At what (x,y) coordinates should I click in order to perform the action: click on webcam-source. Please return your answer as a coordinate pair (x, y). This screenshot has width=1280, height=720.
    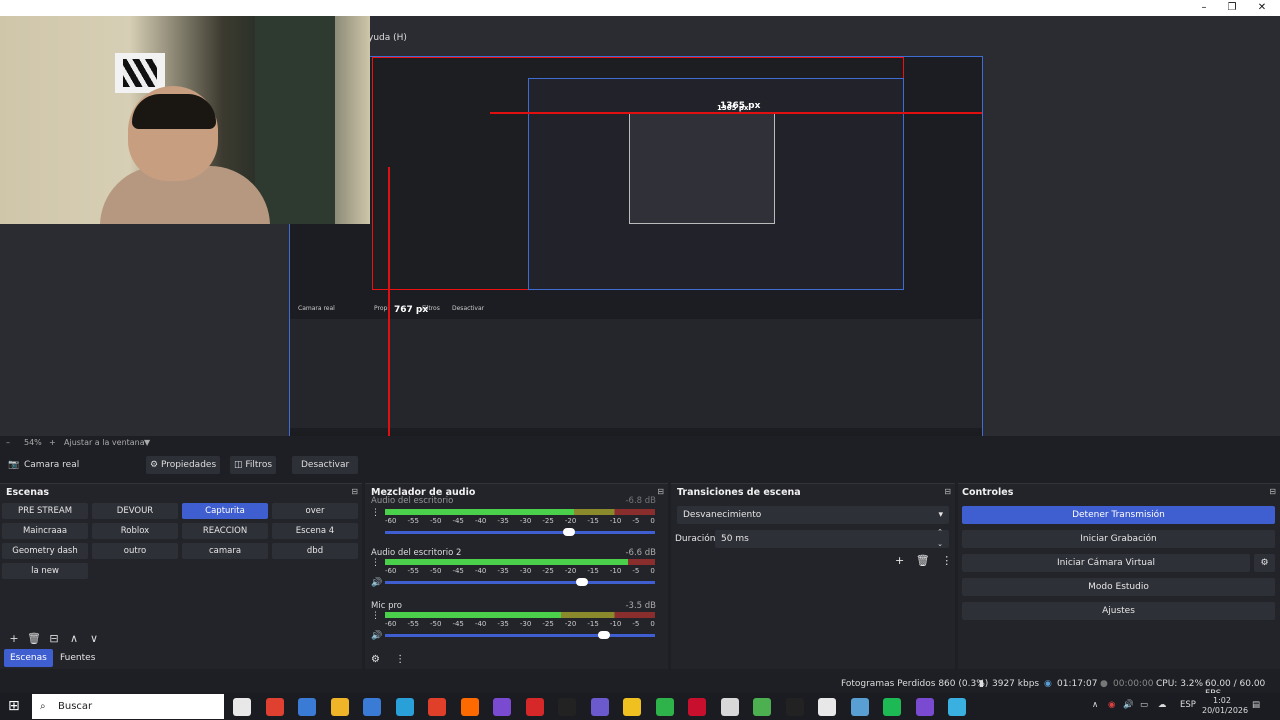
    Looking at the image, I should click on (185, 120).